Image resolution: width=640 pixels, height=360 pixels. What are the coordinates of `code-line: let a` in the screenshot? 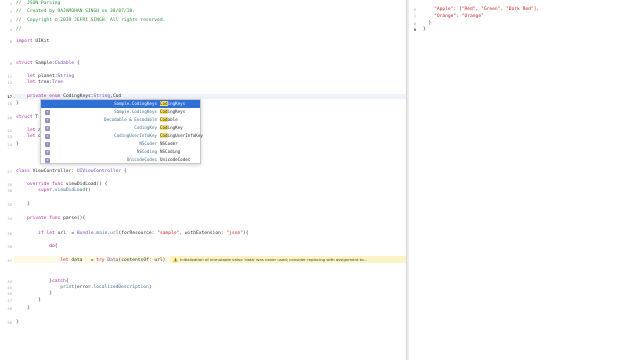 It's located at (28, 130).